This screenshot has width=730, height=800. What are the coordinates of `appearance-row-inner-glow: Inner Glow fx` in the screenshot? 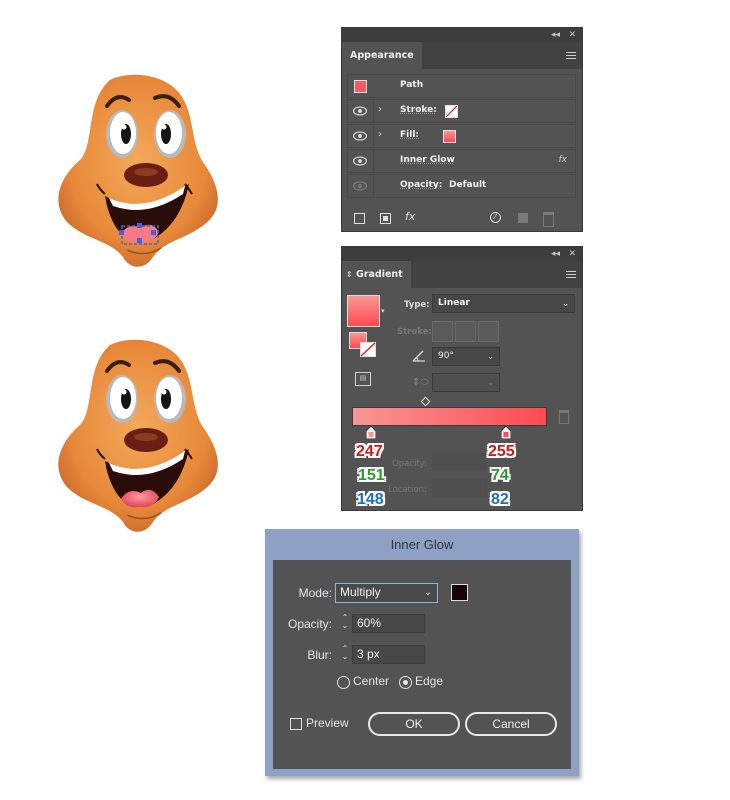 It's located at (461, 161).